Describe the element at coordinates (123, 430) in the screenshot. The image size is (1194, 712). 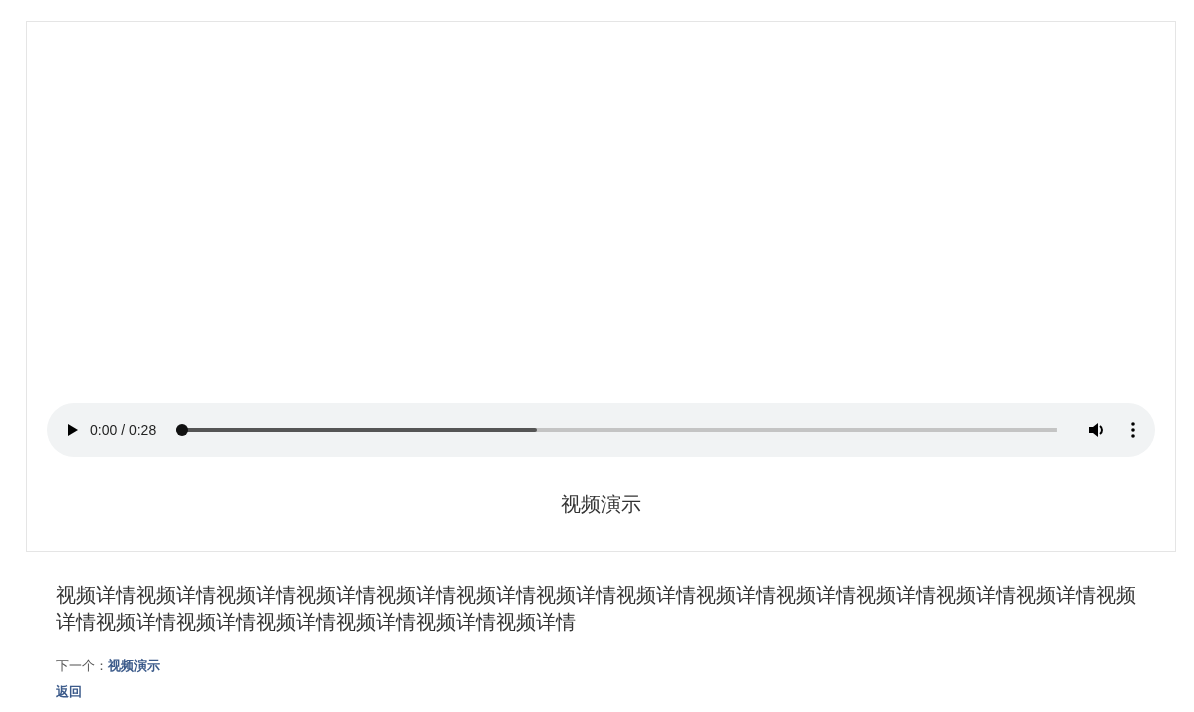
I see `time-display: 0:00 / 0:28` at that location.